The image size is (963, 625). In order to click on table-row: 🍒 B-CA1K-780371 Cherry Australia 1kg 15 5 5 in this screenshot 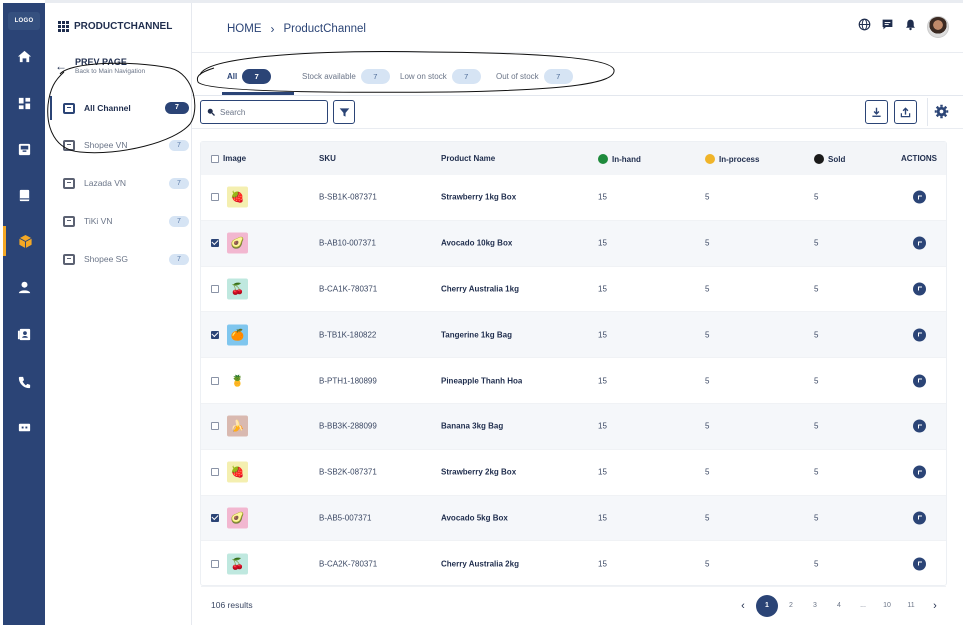, I will do `click(573, 290)`.